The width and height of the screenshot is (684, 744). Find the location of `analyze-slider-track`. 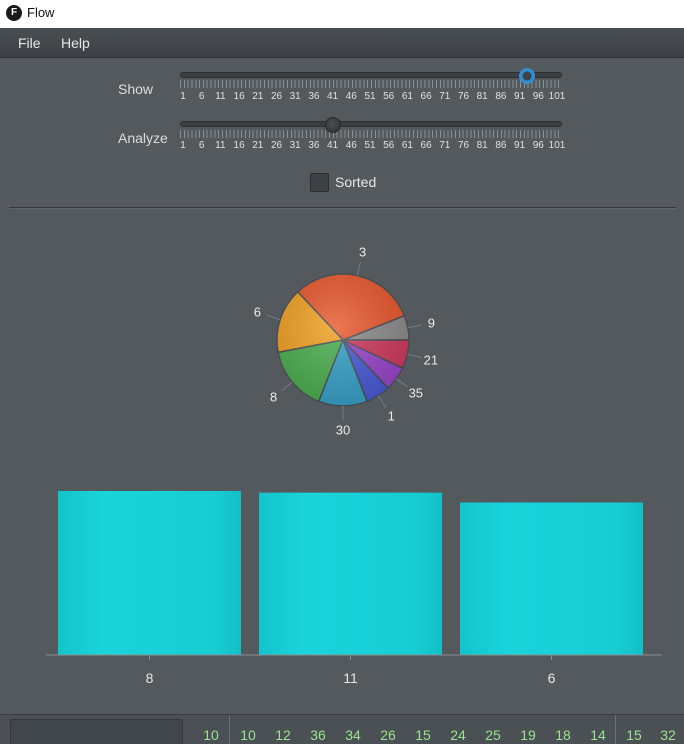

analyze-slider-track is located at coordinates (371, 124).